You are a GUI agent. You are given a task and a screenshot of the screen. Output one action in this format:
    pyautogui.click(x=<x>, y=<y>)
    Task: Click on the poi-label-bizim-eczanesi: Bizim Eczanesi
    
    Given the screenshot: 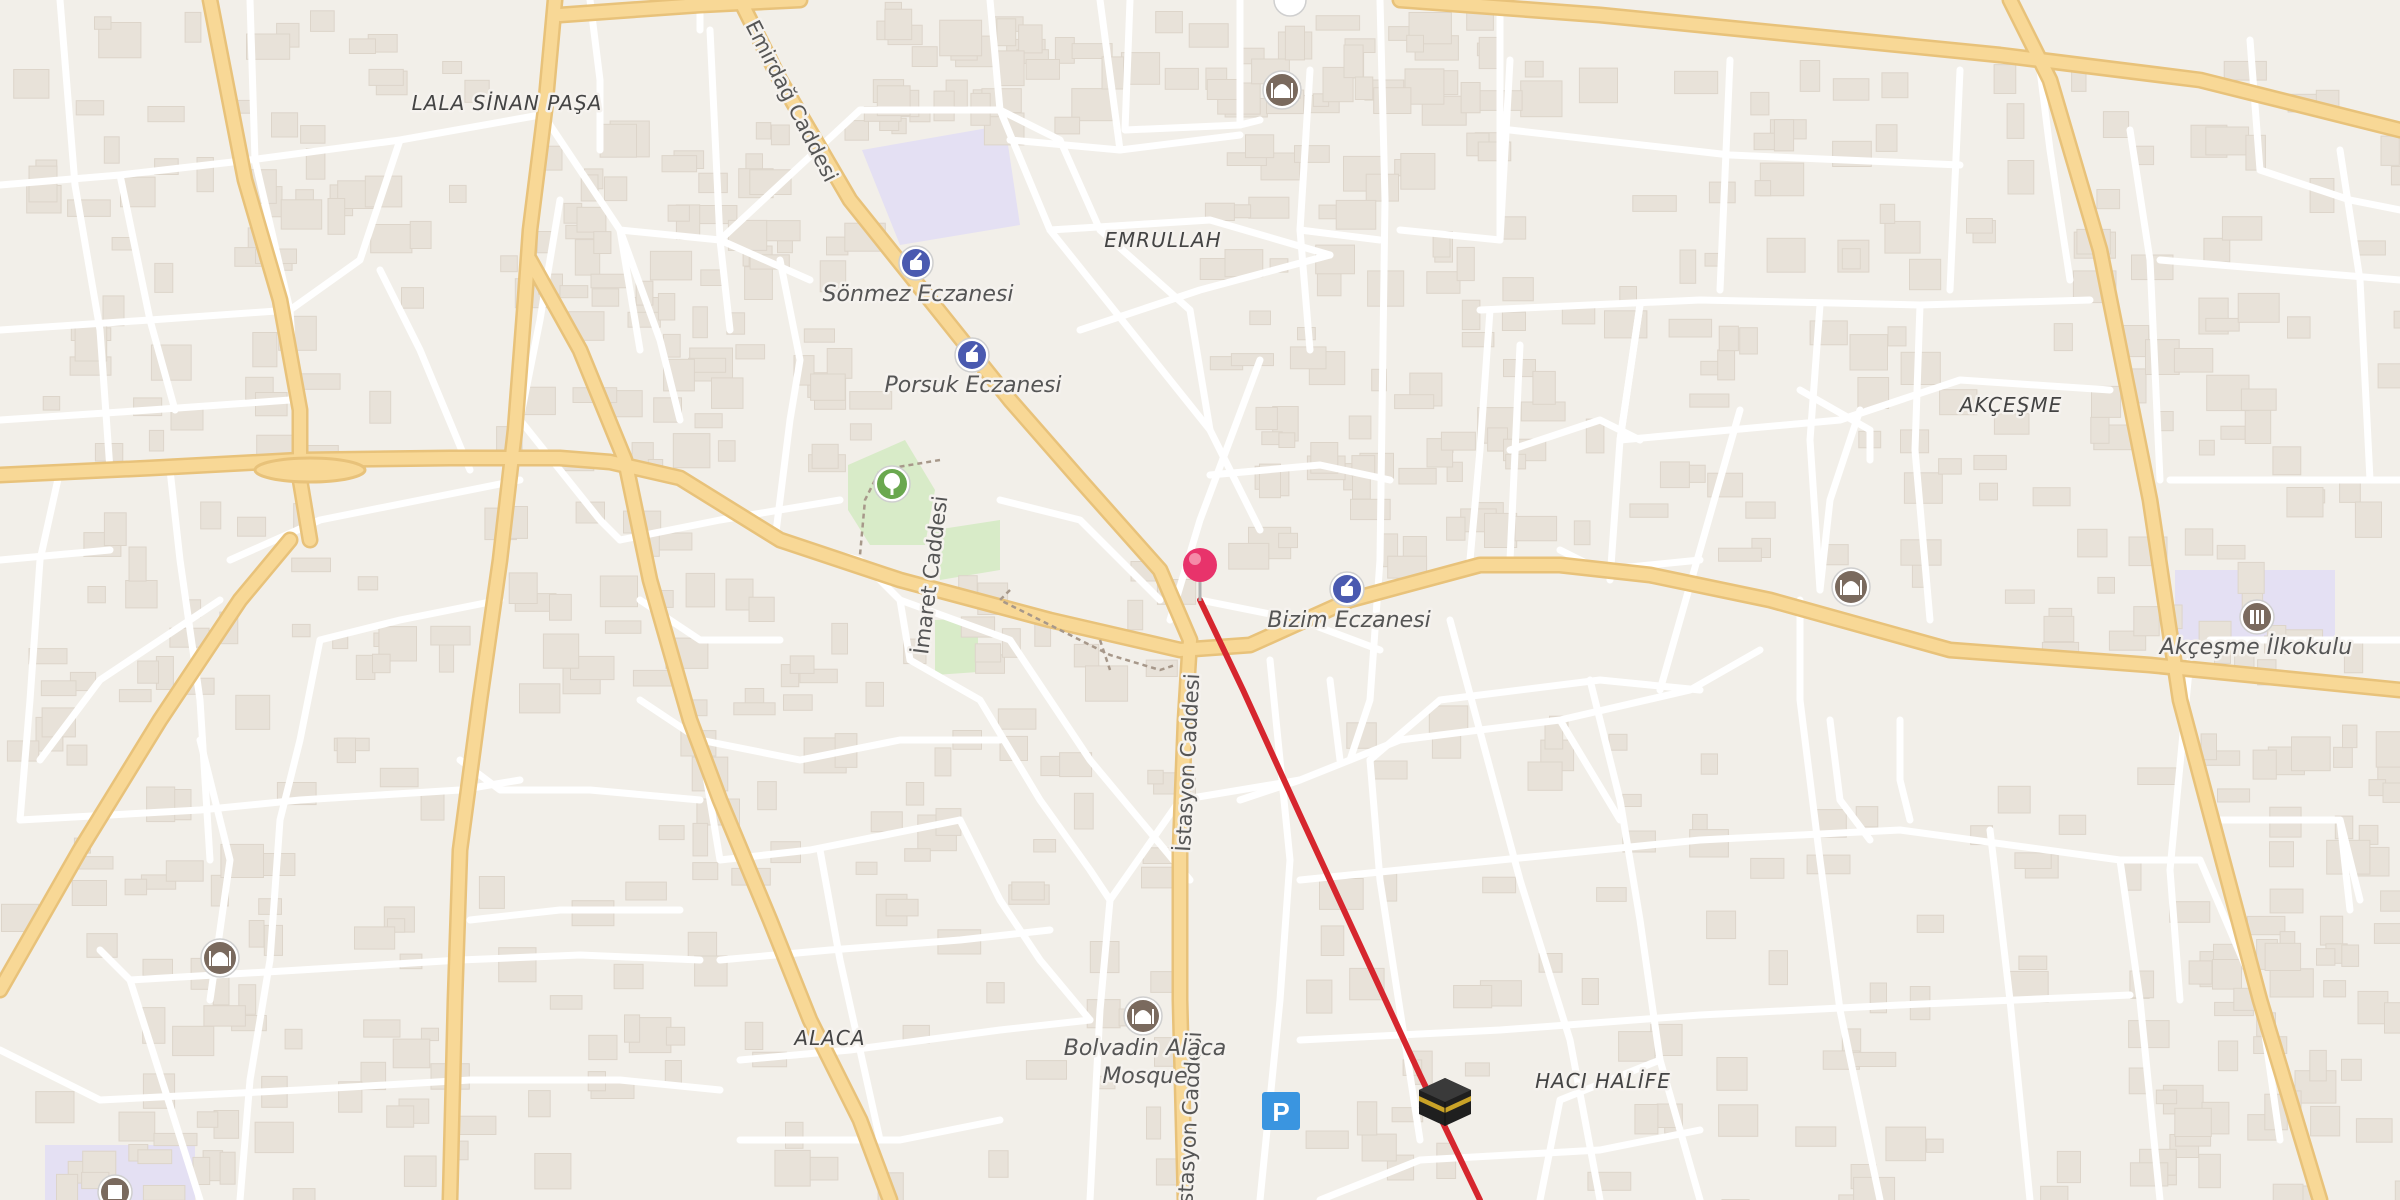 What is the action you would take?
    pyautogui.click(x=1348, y=620)
    